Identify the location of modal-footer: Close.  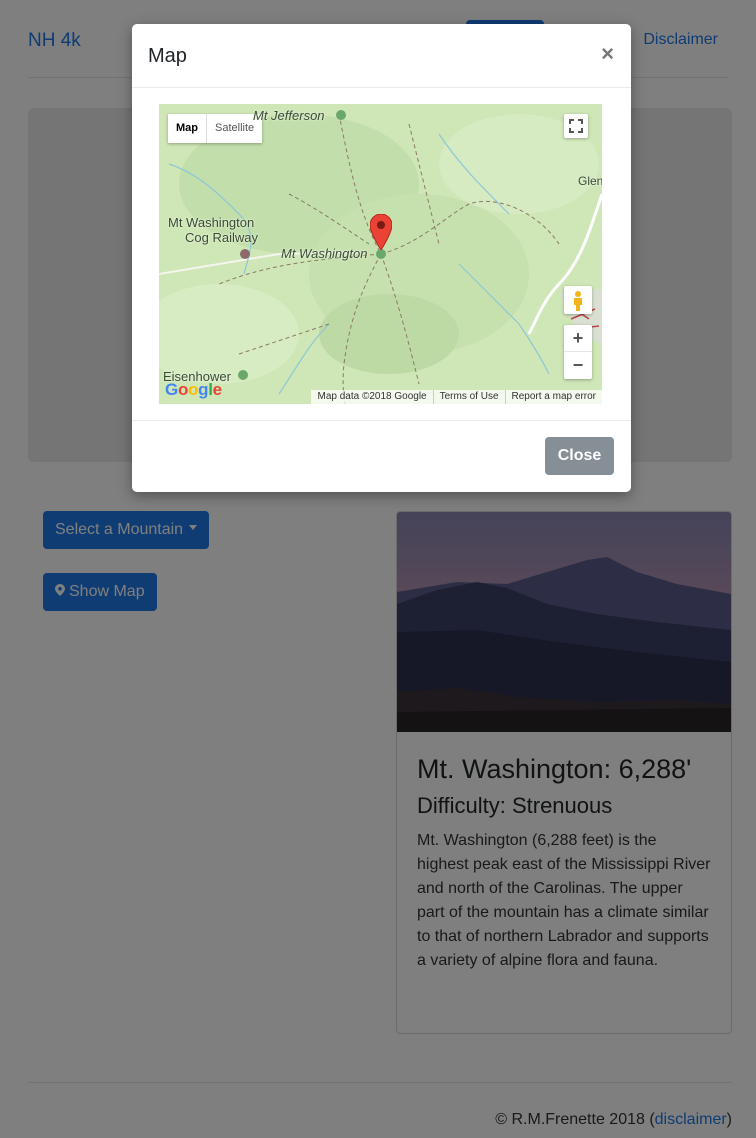
(381, 456).